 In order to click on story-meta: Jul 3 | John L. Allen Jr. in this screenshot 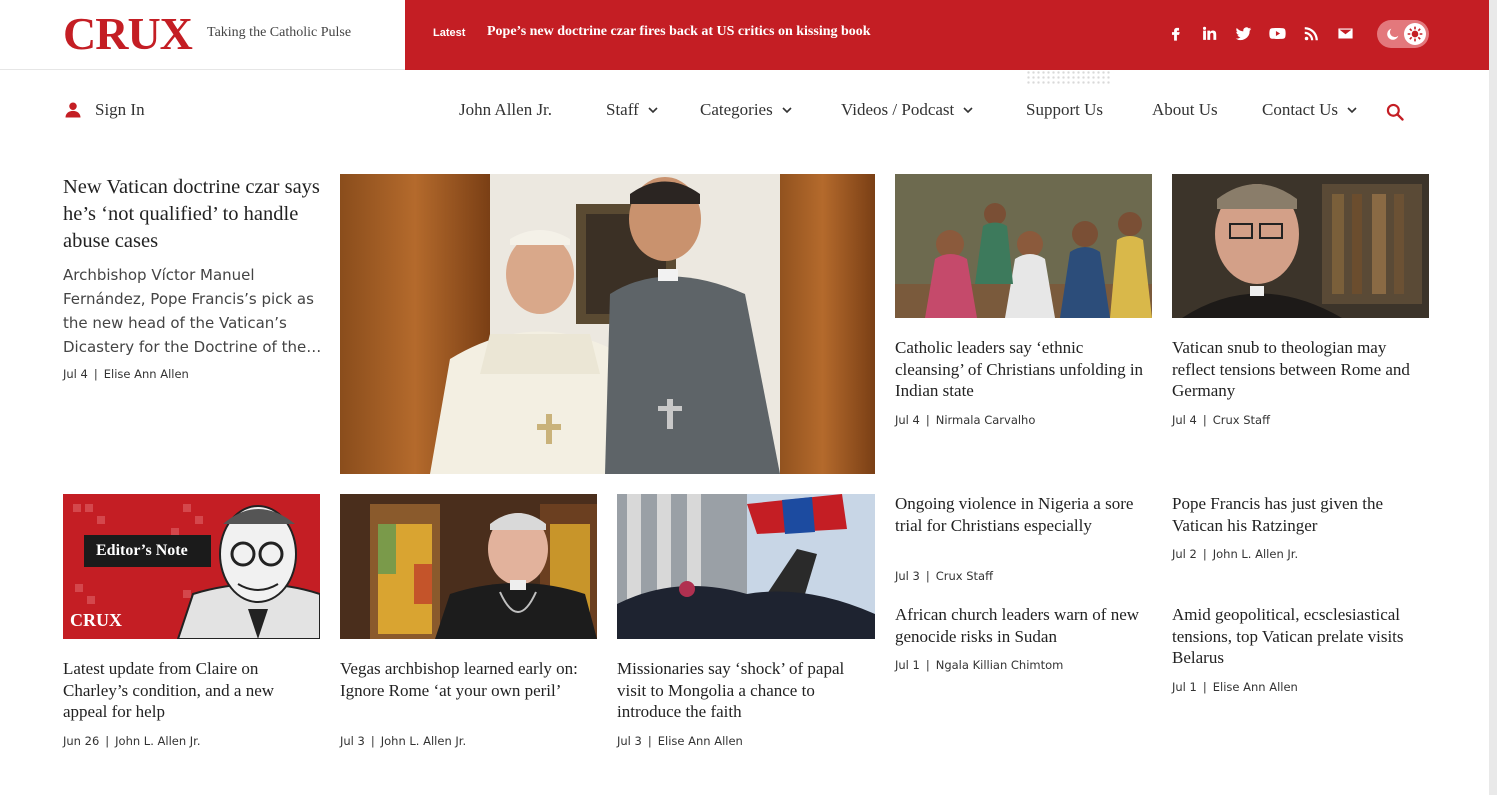, I will do `click(403, 741)`.